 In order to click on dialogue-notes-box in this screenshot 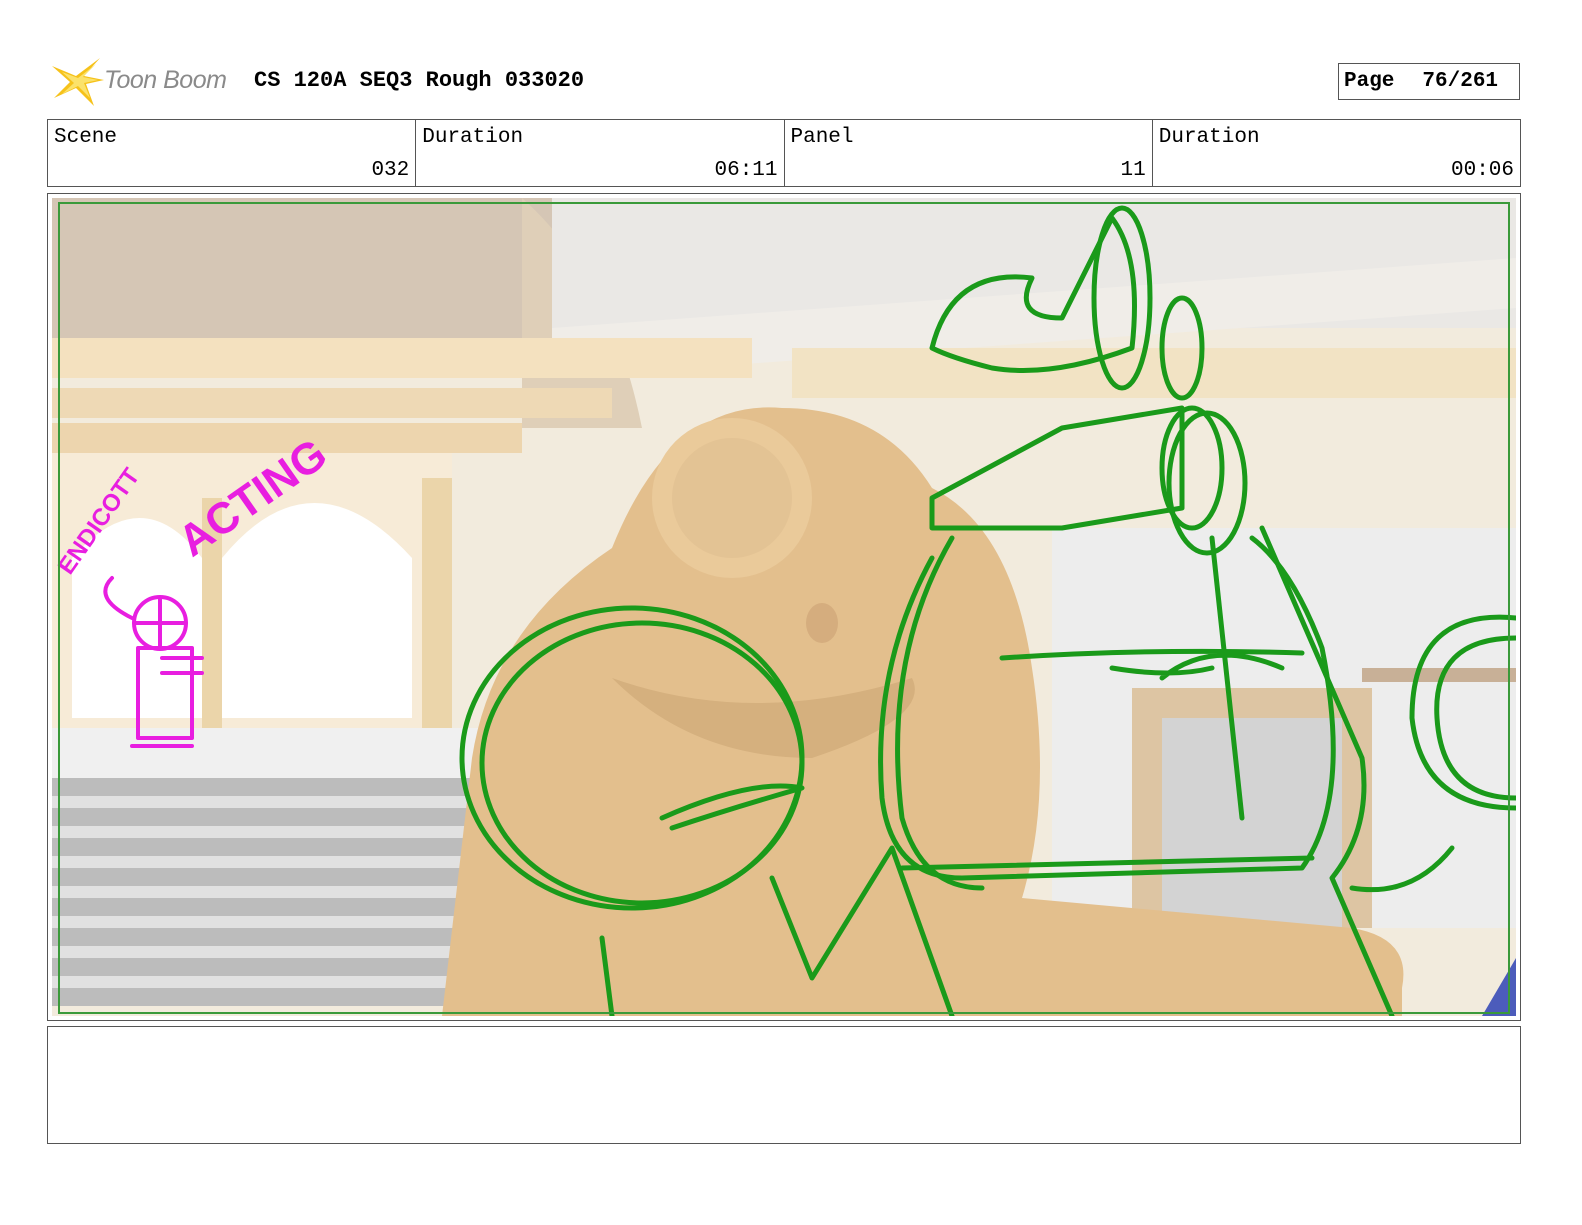, I will do `click(784, 1085)`.